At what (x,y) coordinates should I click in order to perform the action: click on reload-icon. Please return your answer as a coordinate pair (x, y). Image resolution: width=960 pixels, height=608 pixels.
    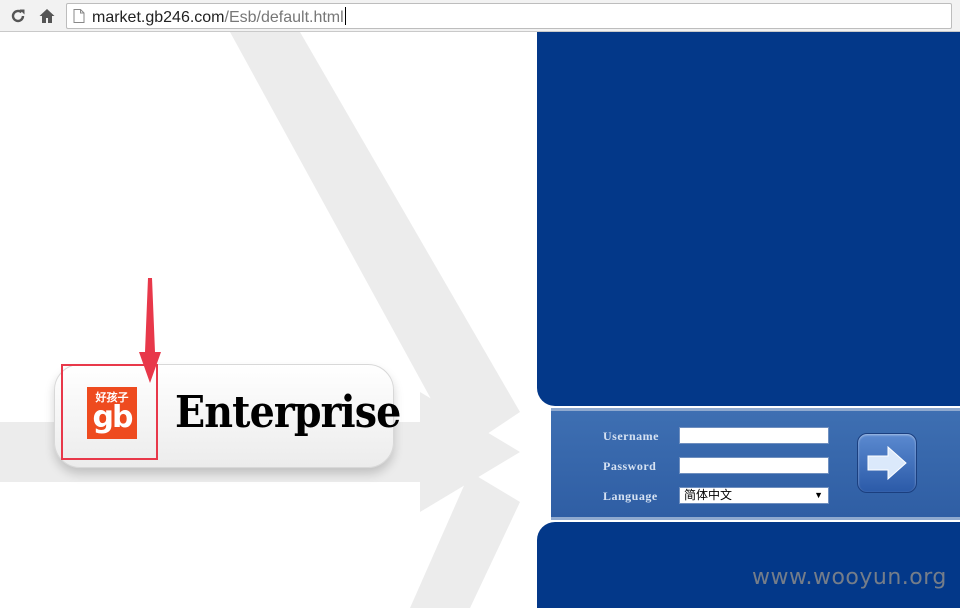
    Looking at the image, I should click on (18, 16).